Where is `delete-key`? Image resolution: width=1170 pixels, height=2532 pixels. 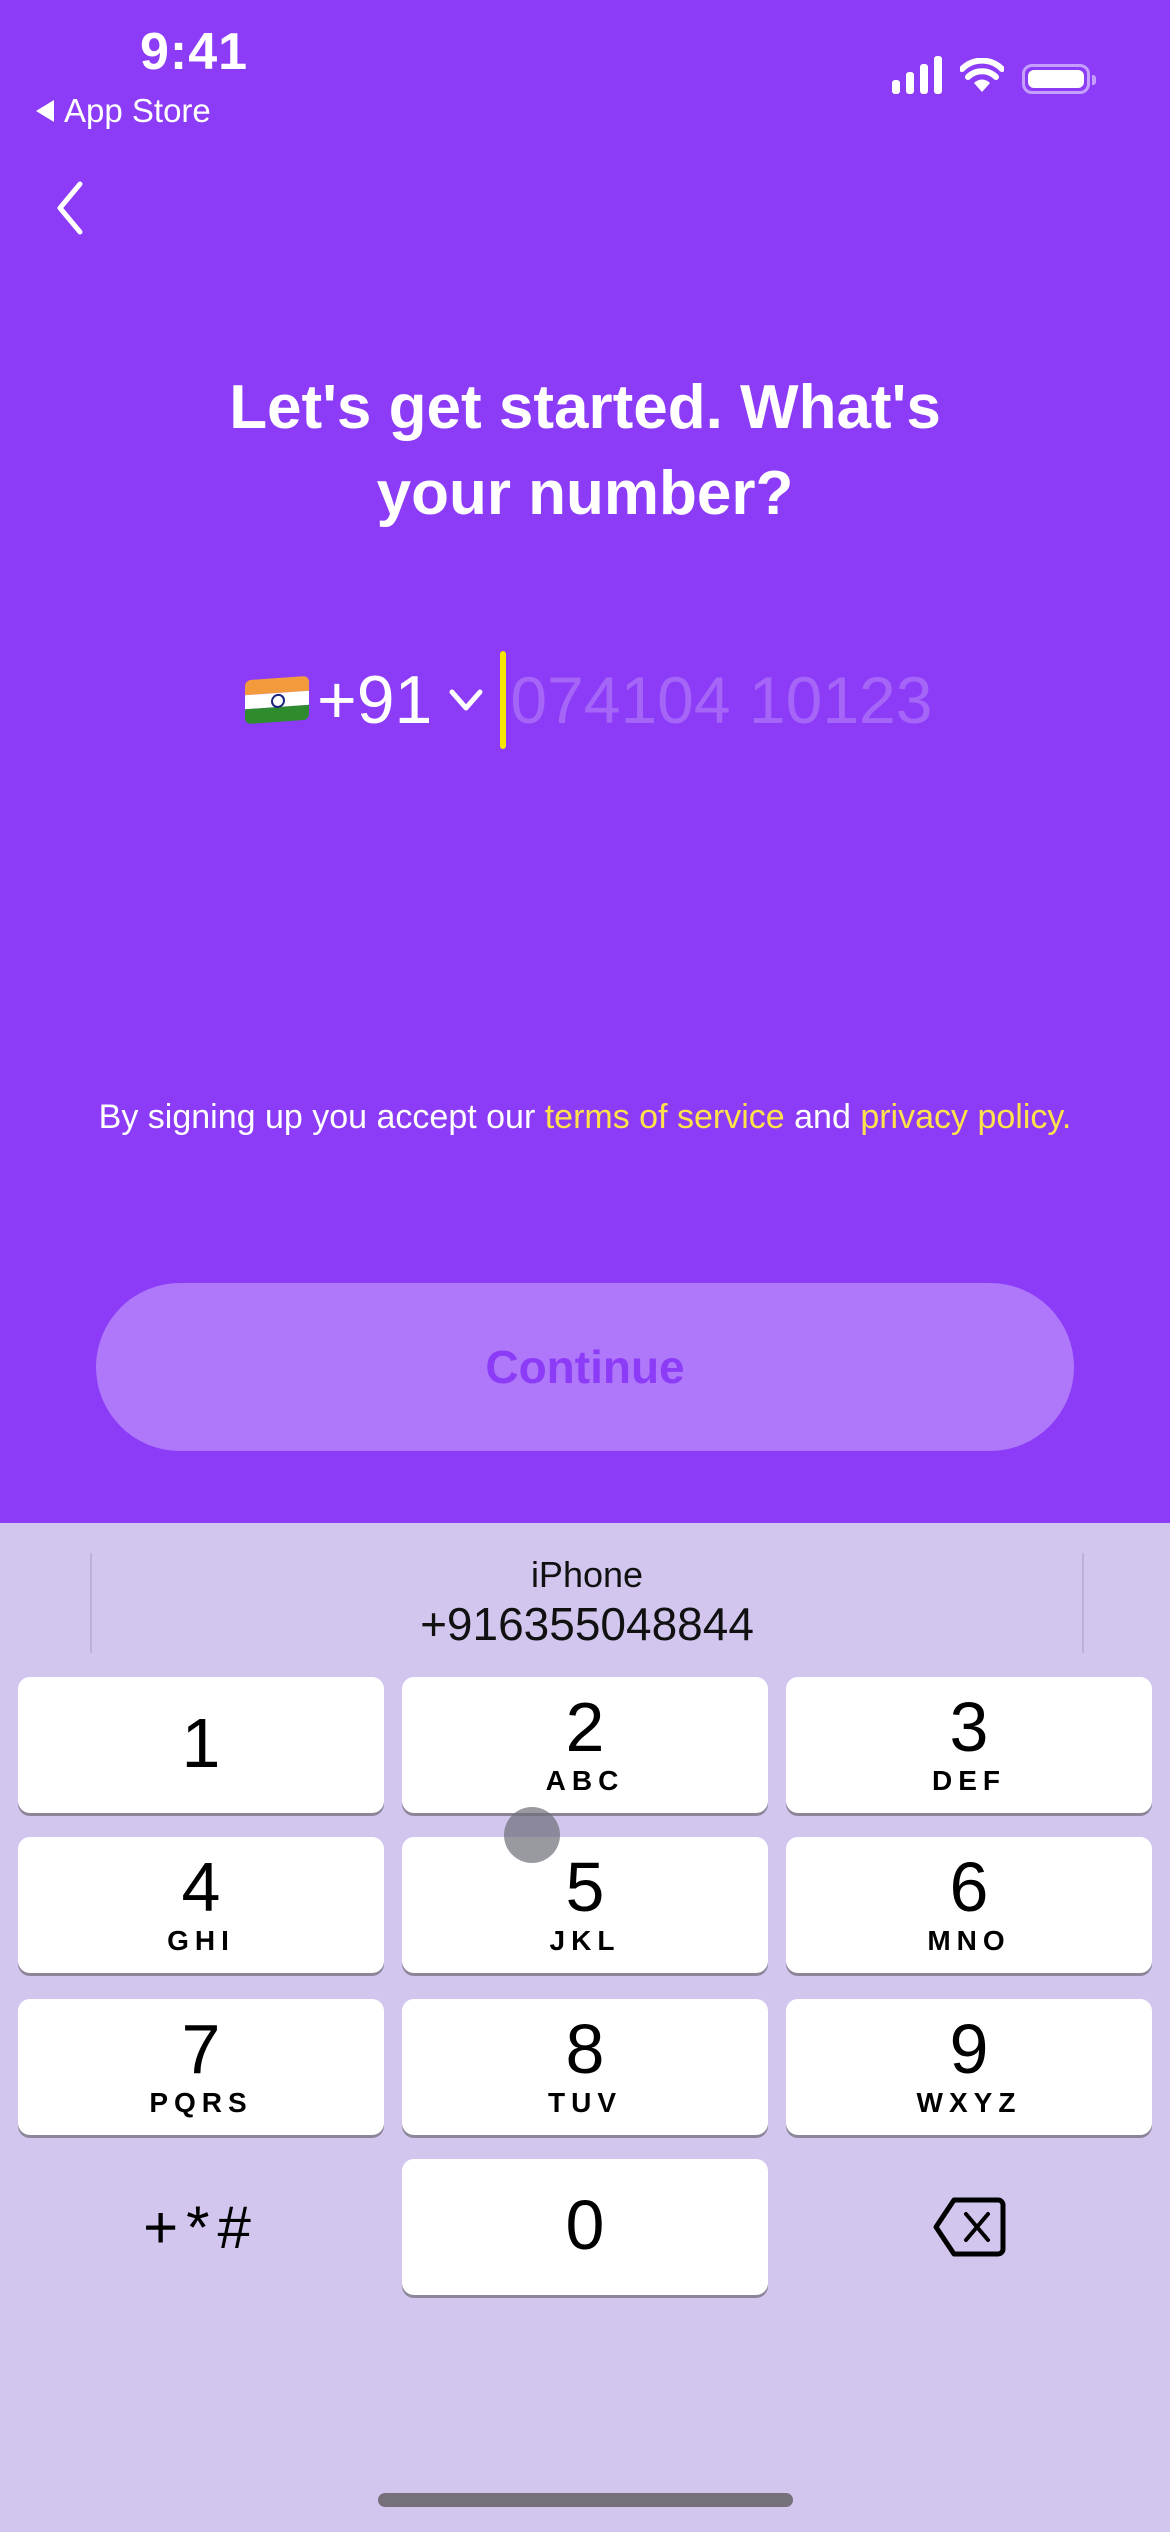
delete-key is located at coordinates (969, 2227).